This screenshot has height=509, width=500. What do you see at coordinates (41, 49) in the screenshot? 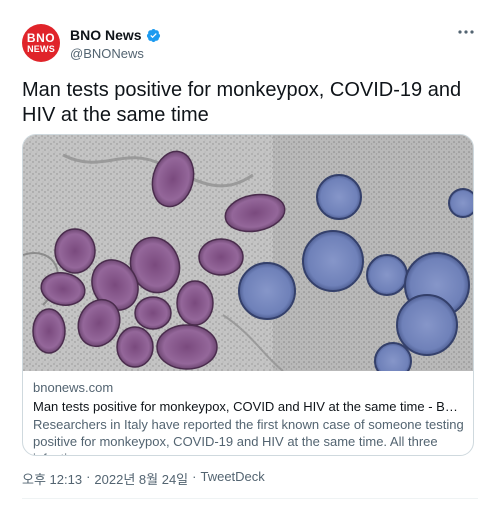
I see `avatar-logo-line2: NEWS` at bounding box center [41, 49].